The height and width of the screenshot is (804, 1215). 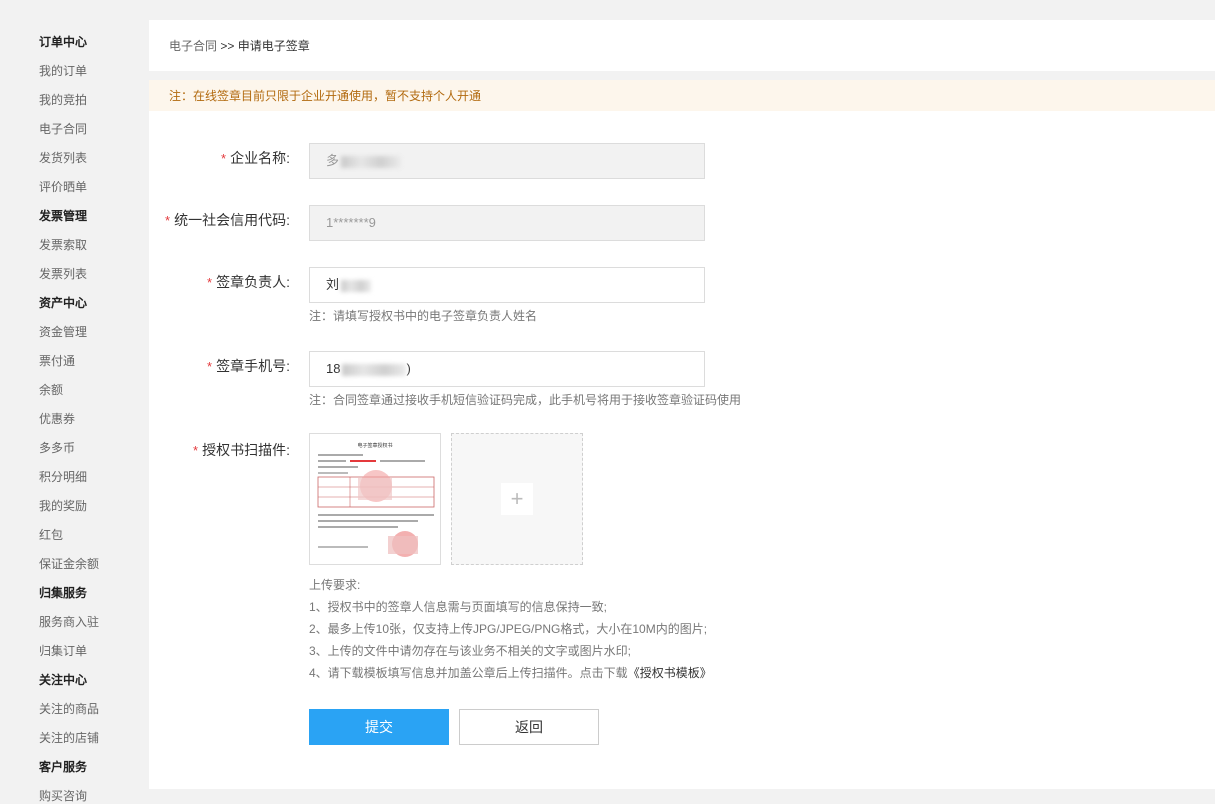 What do you see at coordinates (69, 709) in the screenshot?
I see `sidebar-item-followed-products: 关注的商品` at bounding box center [69, 709].